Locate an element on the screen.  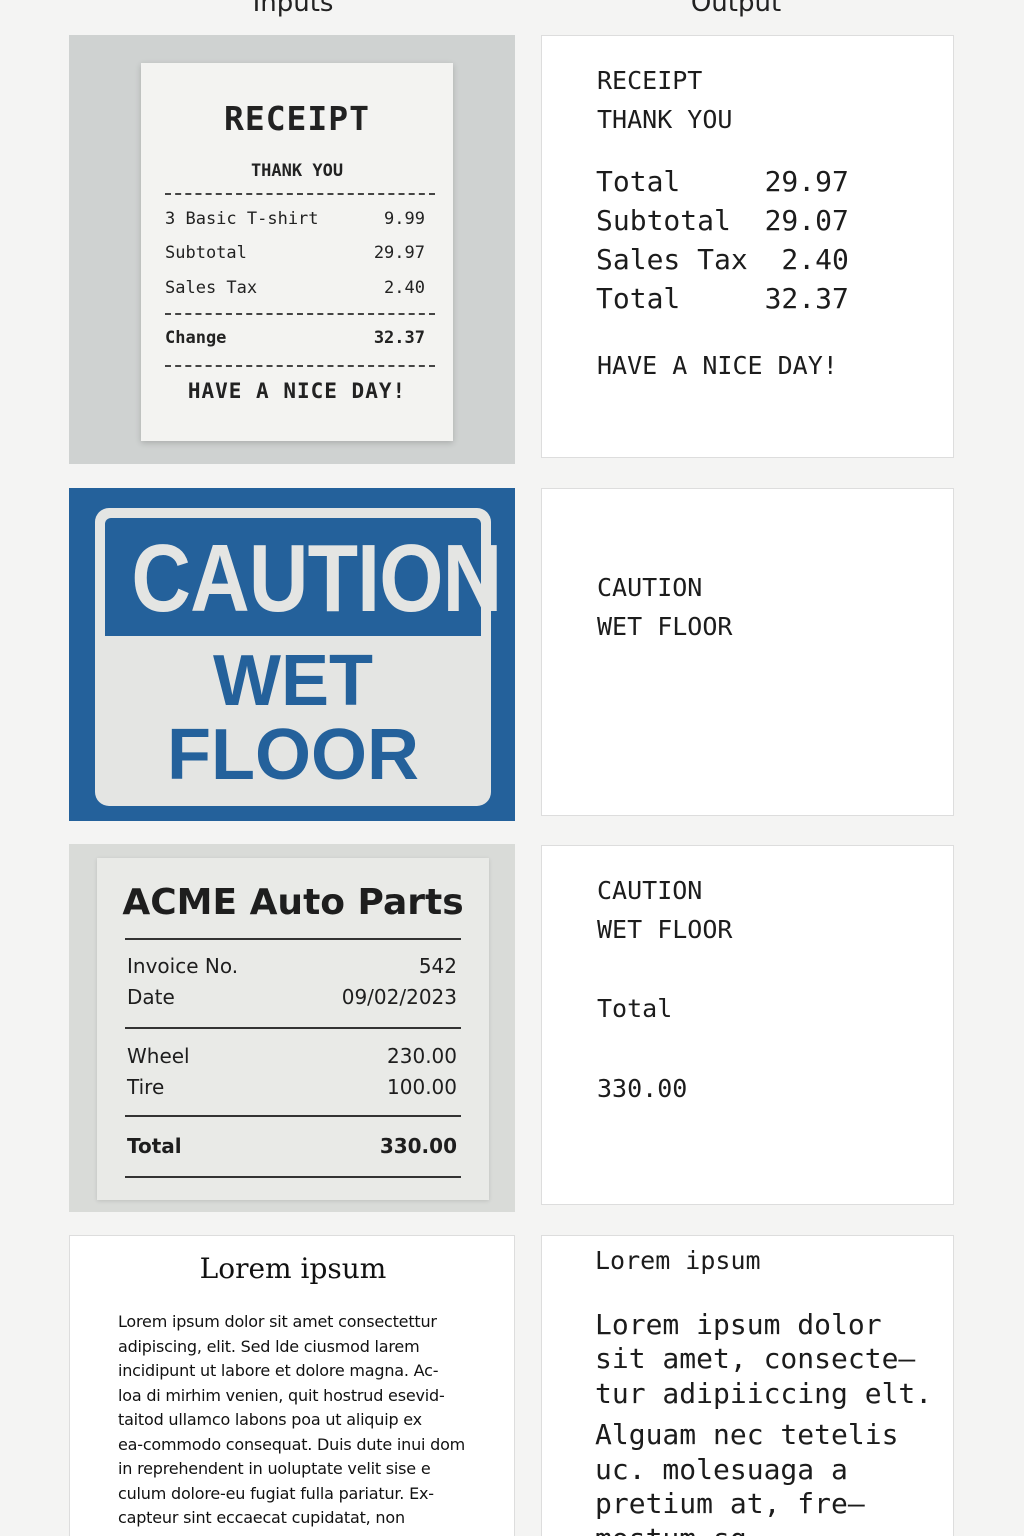
inputs-column-header: Inputs is located at coordinates (293, 9).